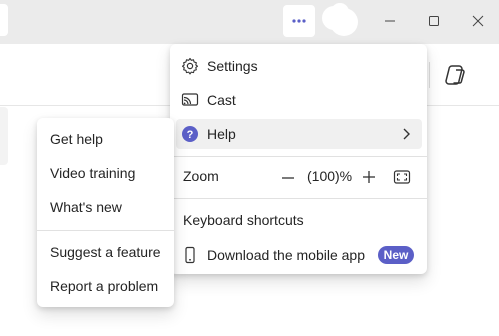 This screenshot has width=499, height=336. Describe the element at coordinates (340, 21) in the screenshot. I see `profile-avatar` at that location.